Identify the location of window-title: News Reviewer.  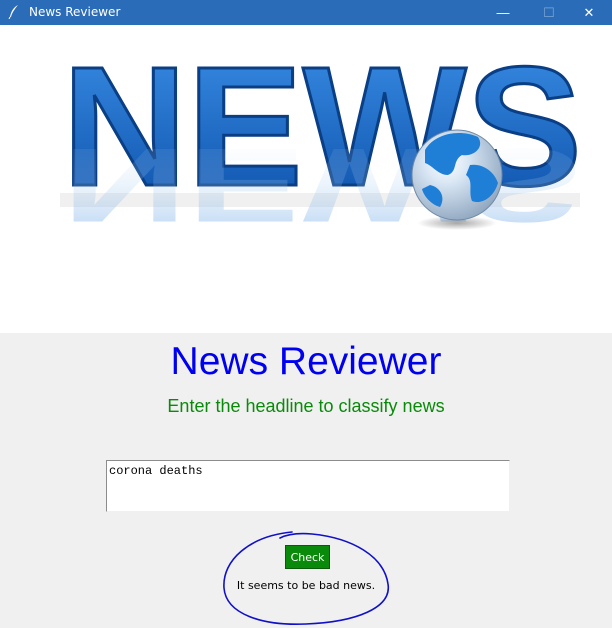
(75, 12).